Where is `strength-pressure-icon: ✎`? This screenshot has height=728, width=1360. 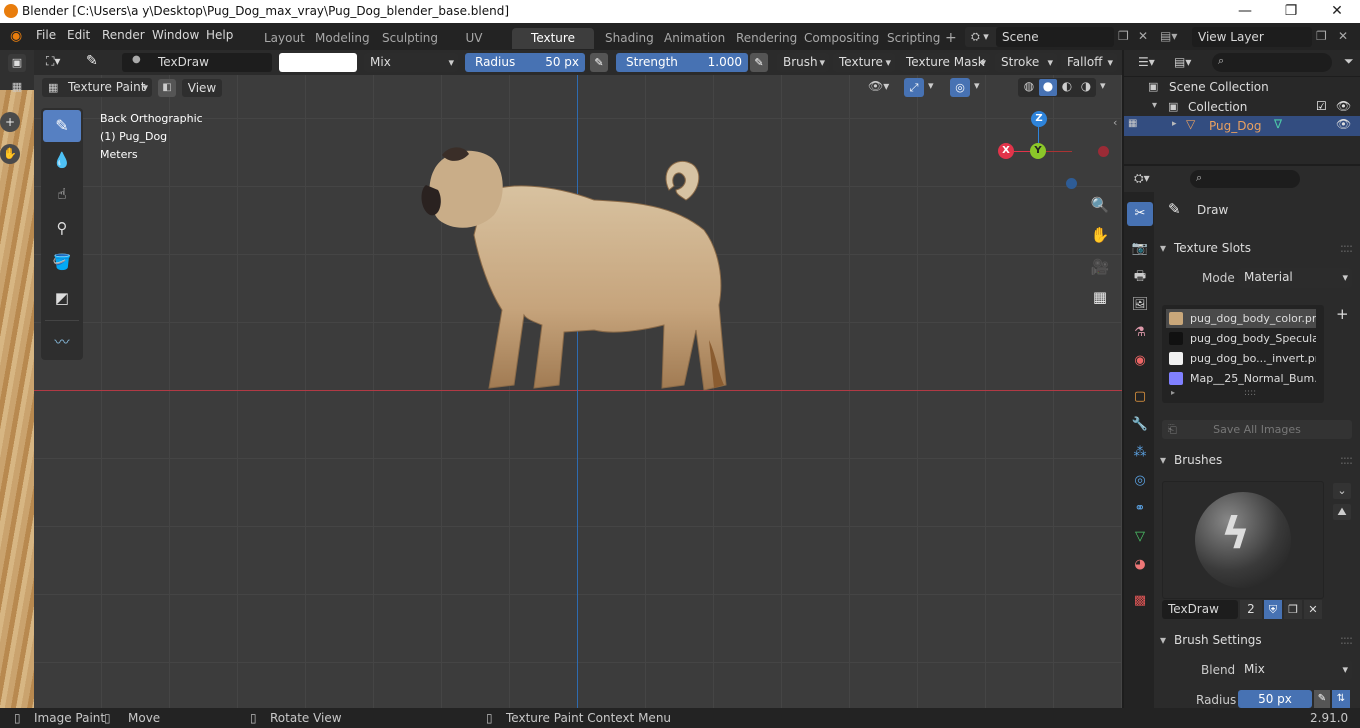
strength-pressure-icon: ✎ is located at coordinates (759, 62).